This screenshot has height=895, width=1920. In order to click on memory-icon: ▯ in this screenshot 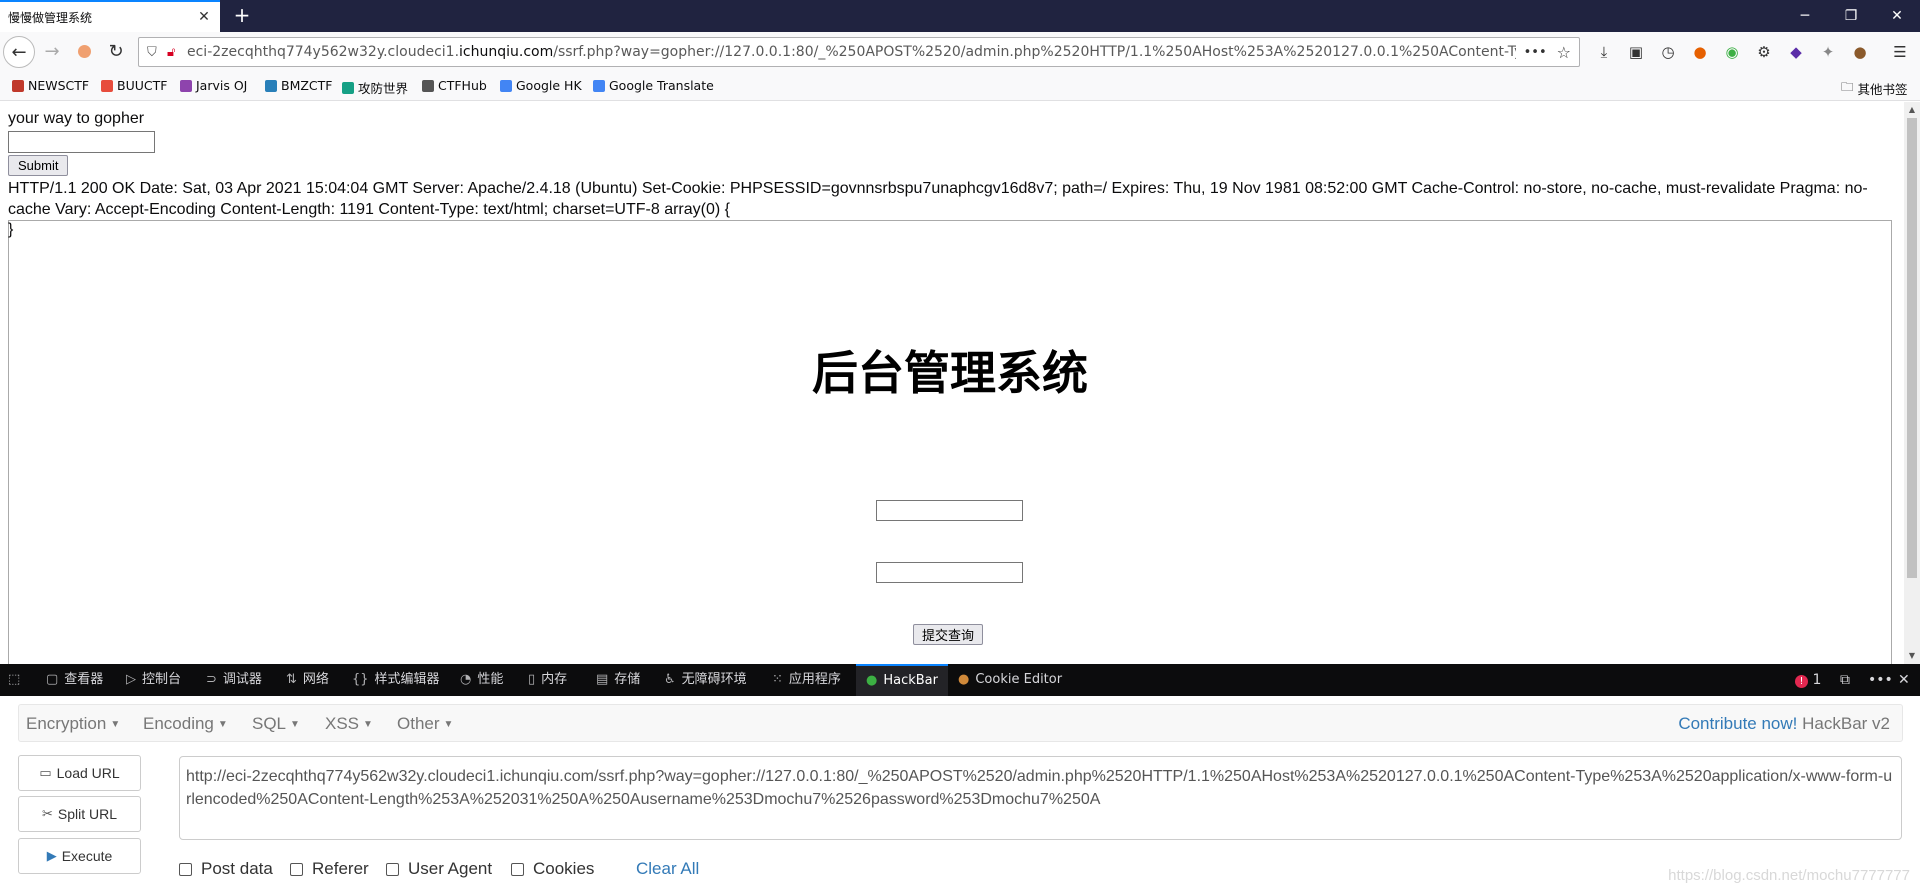, I will do `click(532, 679)`.